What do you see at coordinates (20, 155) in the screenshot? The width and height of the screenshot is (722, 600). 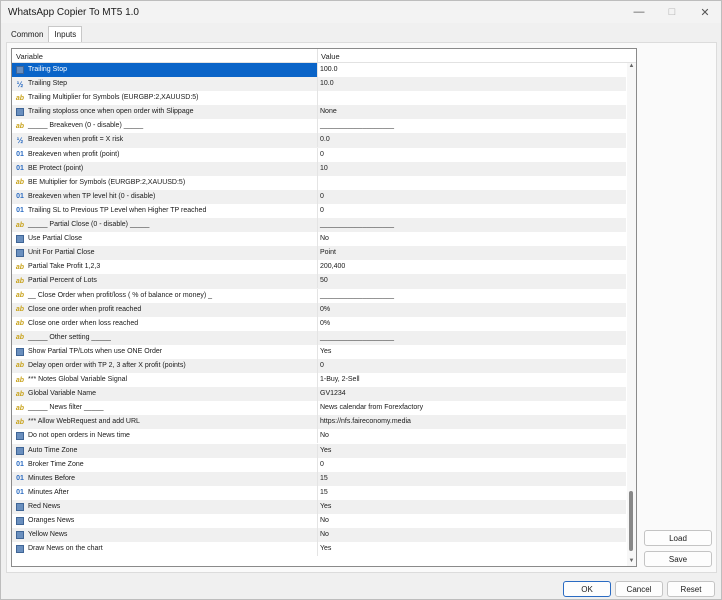 I see `integer-icon: 01` at bounding box center [20, 155].